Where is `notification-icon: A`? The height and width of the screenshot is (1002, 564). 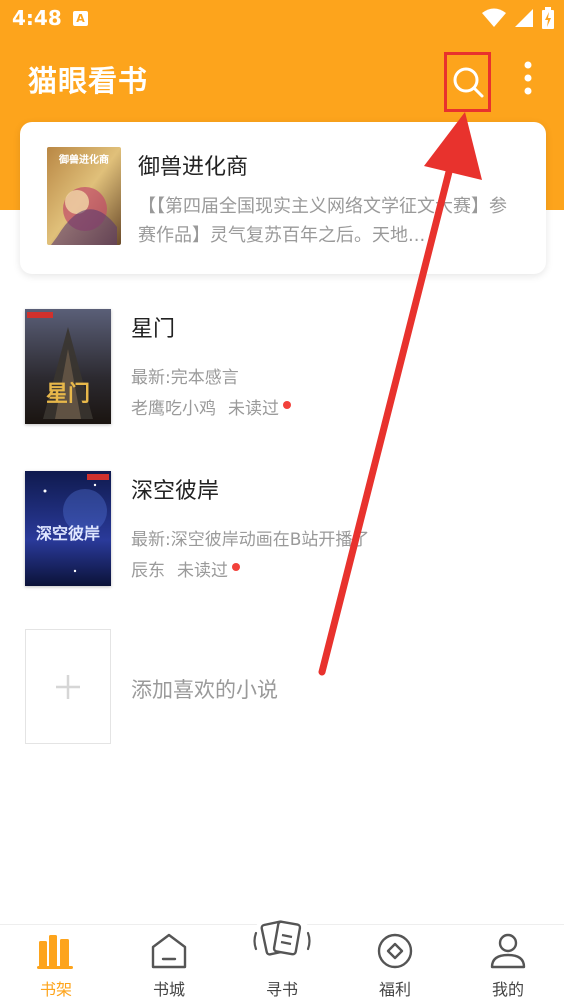
notification-icon: A is located at coordinates (80, 18).